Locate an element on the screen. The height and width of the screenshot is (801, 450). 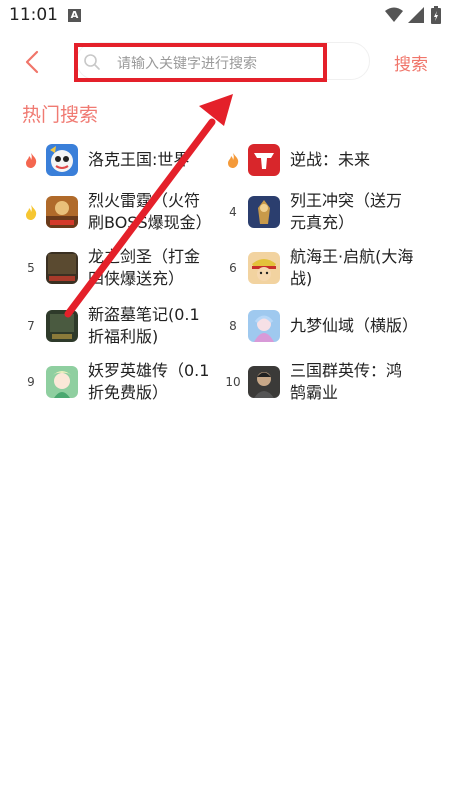
hot-search-item: 10 三国群英传：鸿鹄霸业 is located at coordinates (319, 382).